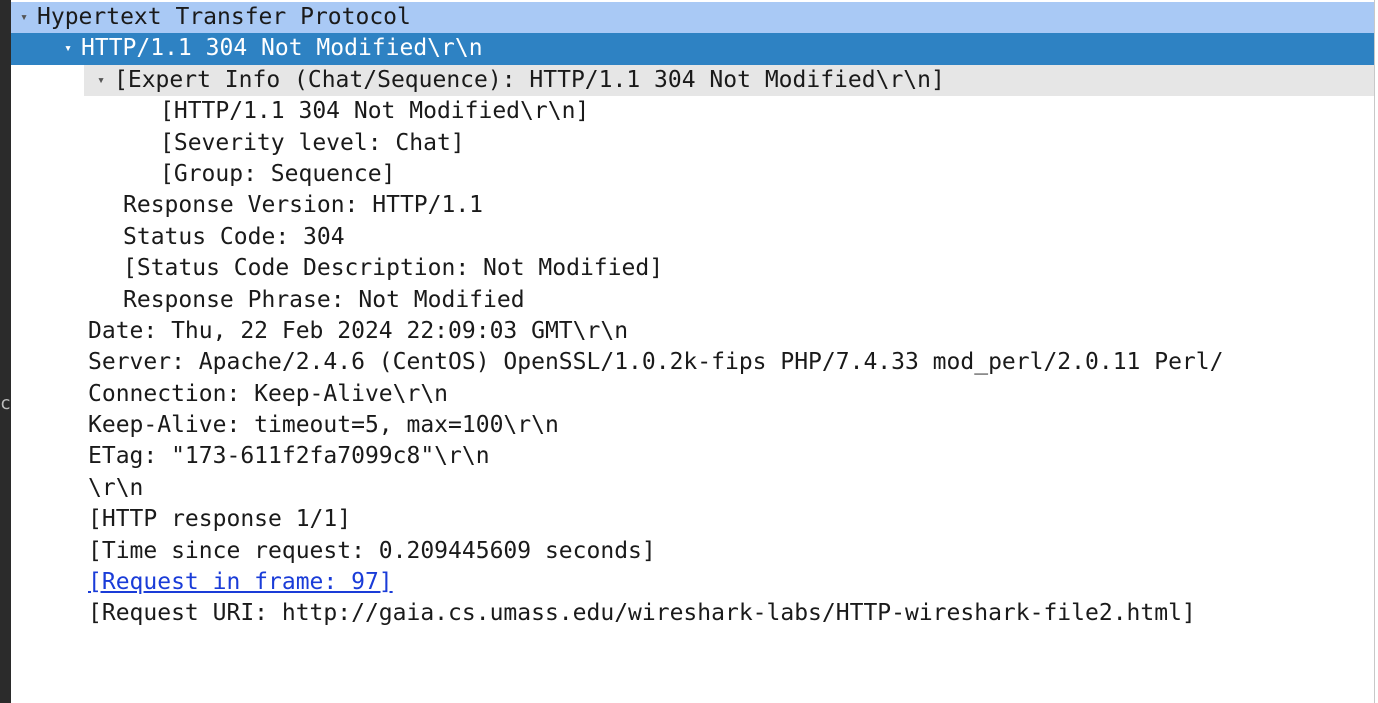 The height and width of the screenshot is (703, 1378). Describe the element at coordinates (692, 111) in the screenshot. I see `tree-row-expert-message: [HTTP/1.1 304 Not Modified\r\n]` at that location.